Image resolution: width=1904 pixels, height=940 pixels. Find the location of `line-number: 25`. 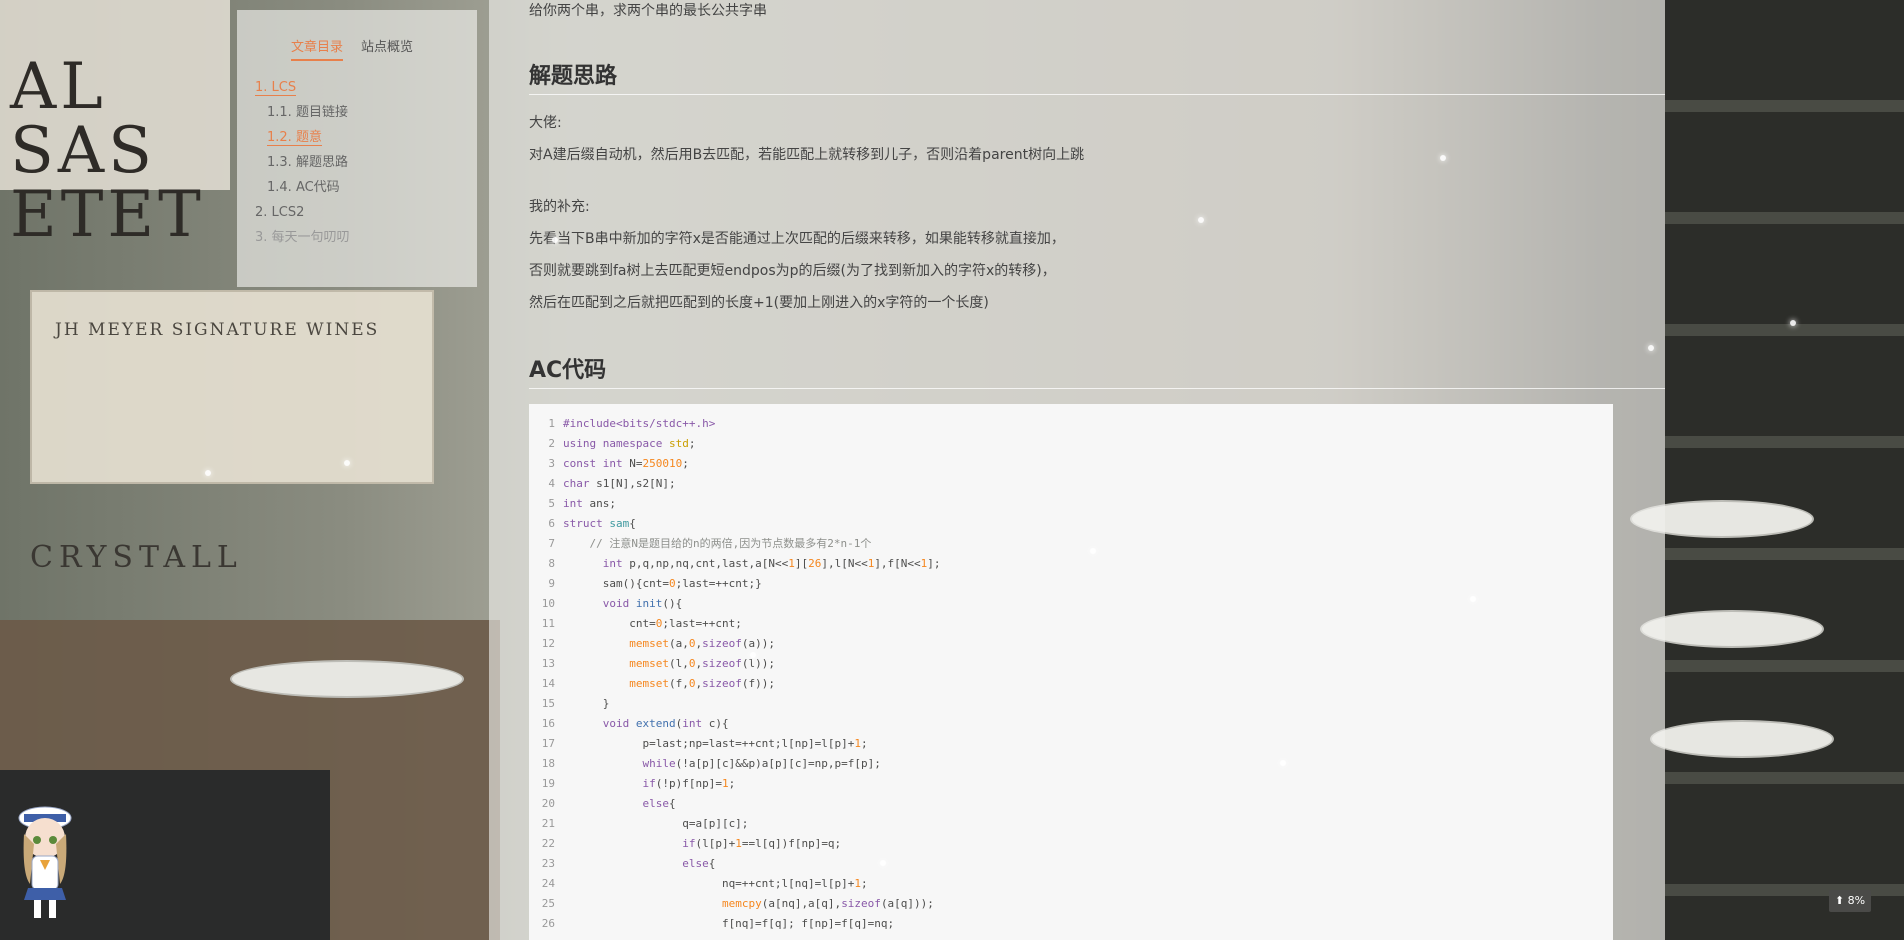

line-number: 25 is located at coordinates (548, 903).